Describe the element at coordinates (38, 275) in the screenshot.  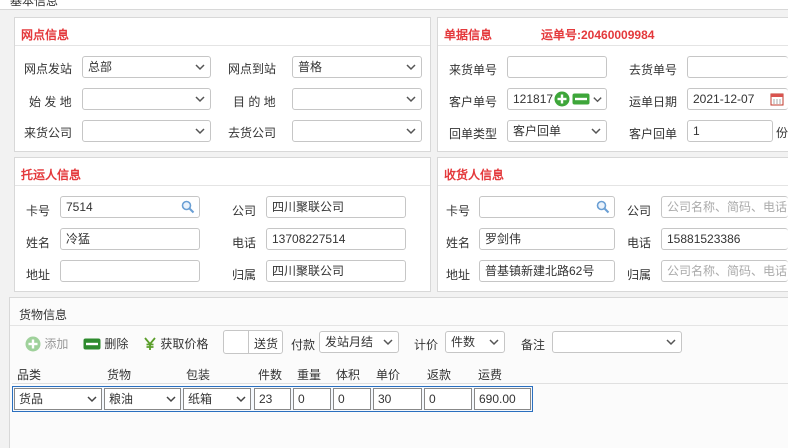
I see `shipper-address-label: 地址` at that location.